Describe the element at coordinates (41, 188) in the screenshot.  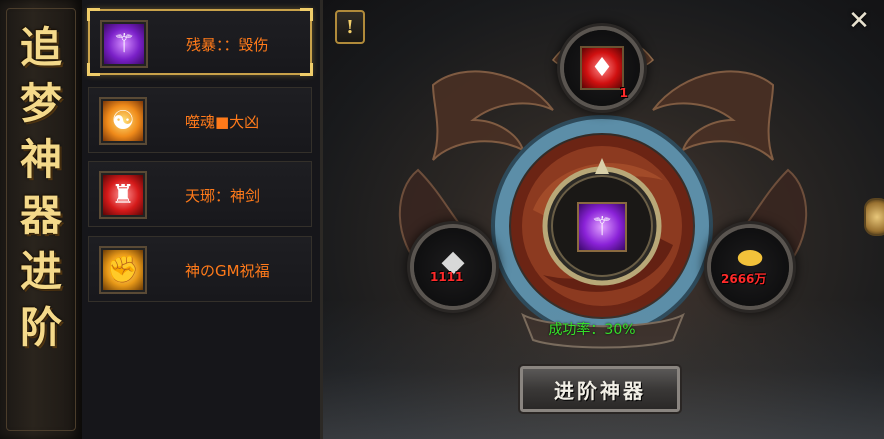
I see `panel-title: 追 梦 神 器 进 阶` at that location.